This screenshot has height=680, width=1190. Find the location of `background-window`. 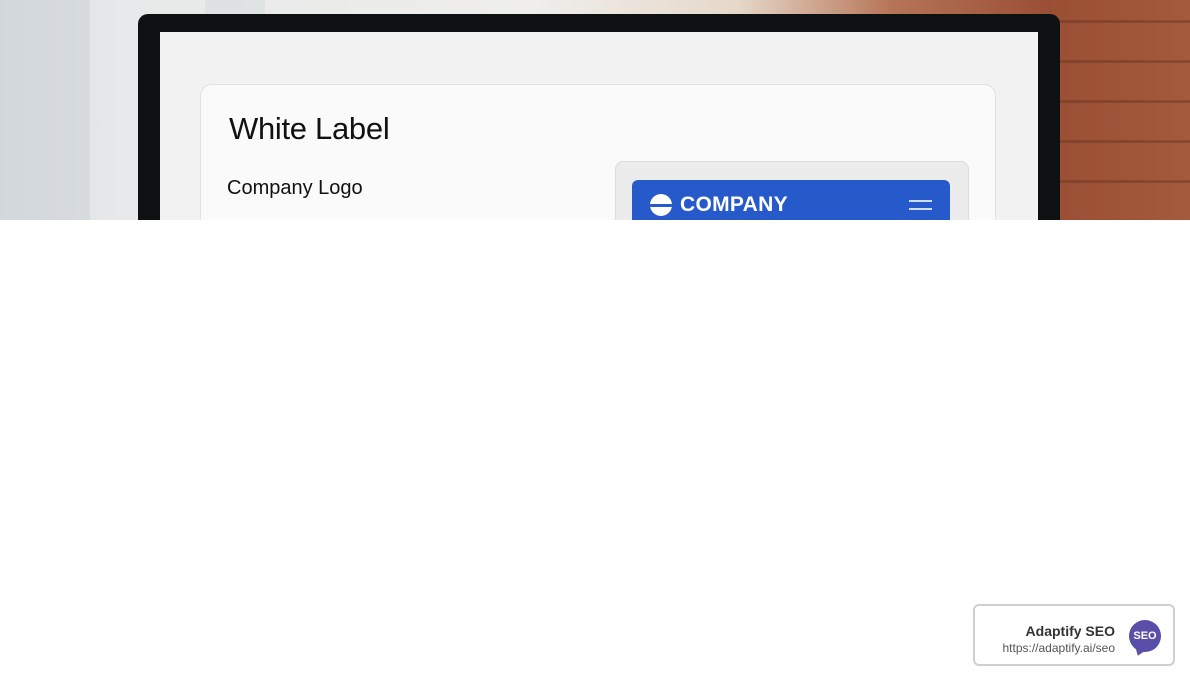

background-window is located at coordinates (45, 110).